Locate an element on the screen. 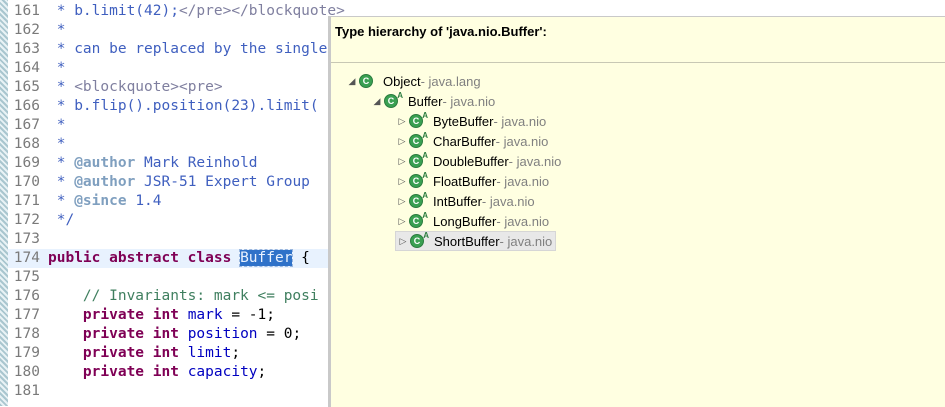  type-name: DoubleBuffer is located at coordinates (471, 161).